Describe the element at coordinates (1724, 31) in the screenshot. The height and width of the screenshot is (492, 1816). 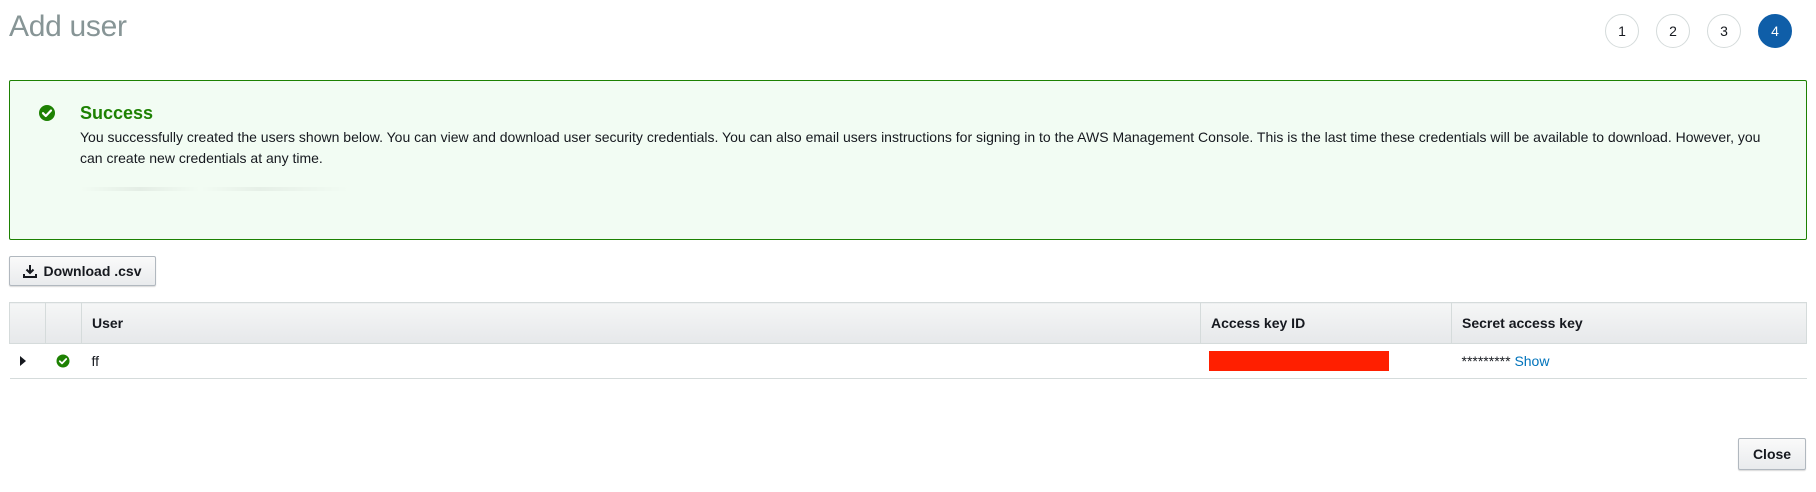
I see `step-3: 3` at that location.